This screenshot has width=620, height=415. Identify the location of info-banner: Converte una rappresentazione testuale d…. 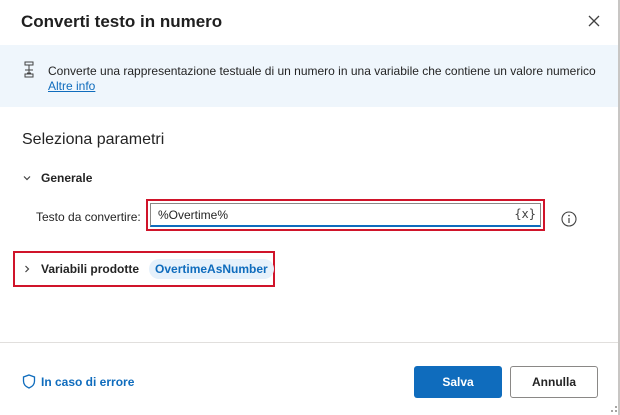
(310, 76).